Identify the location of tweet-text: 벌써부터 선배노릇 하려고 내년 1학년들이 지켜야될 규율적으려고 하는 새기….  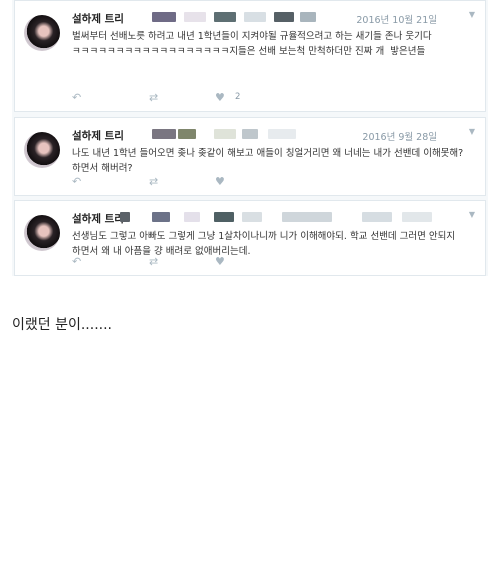
(253, 44).